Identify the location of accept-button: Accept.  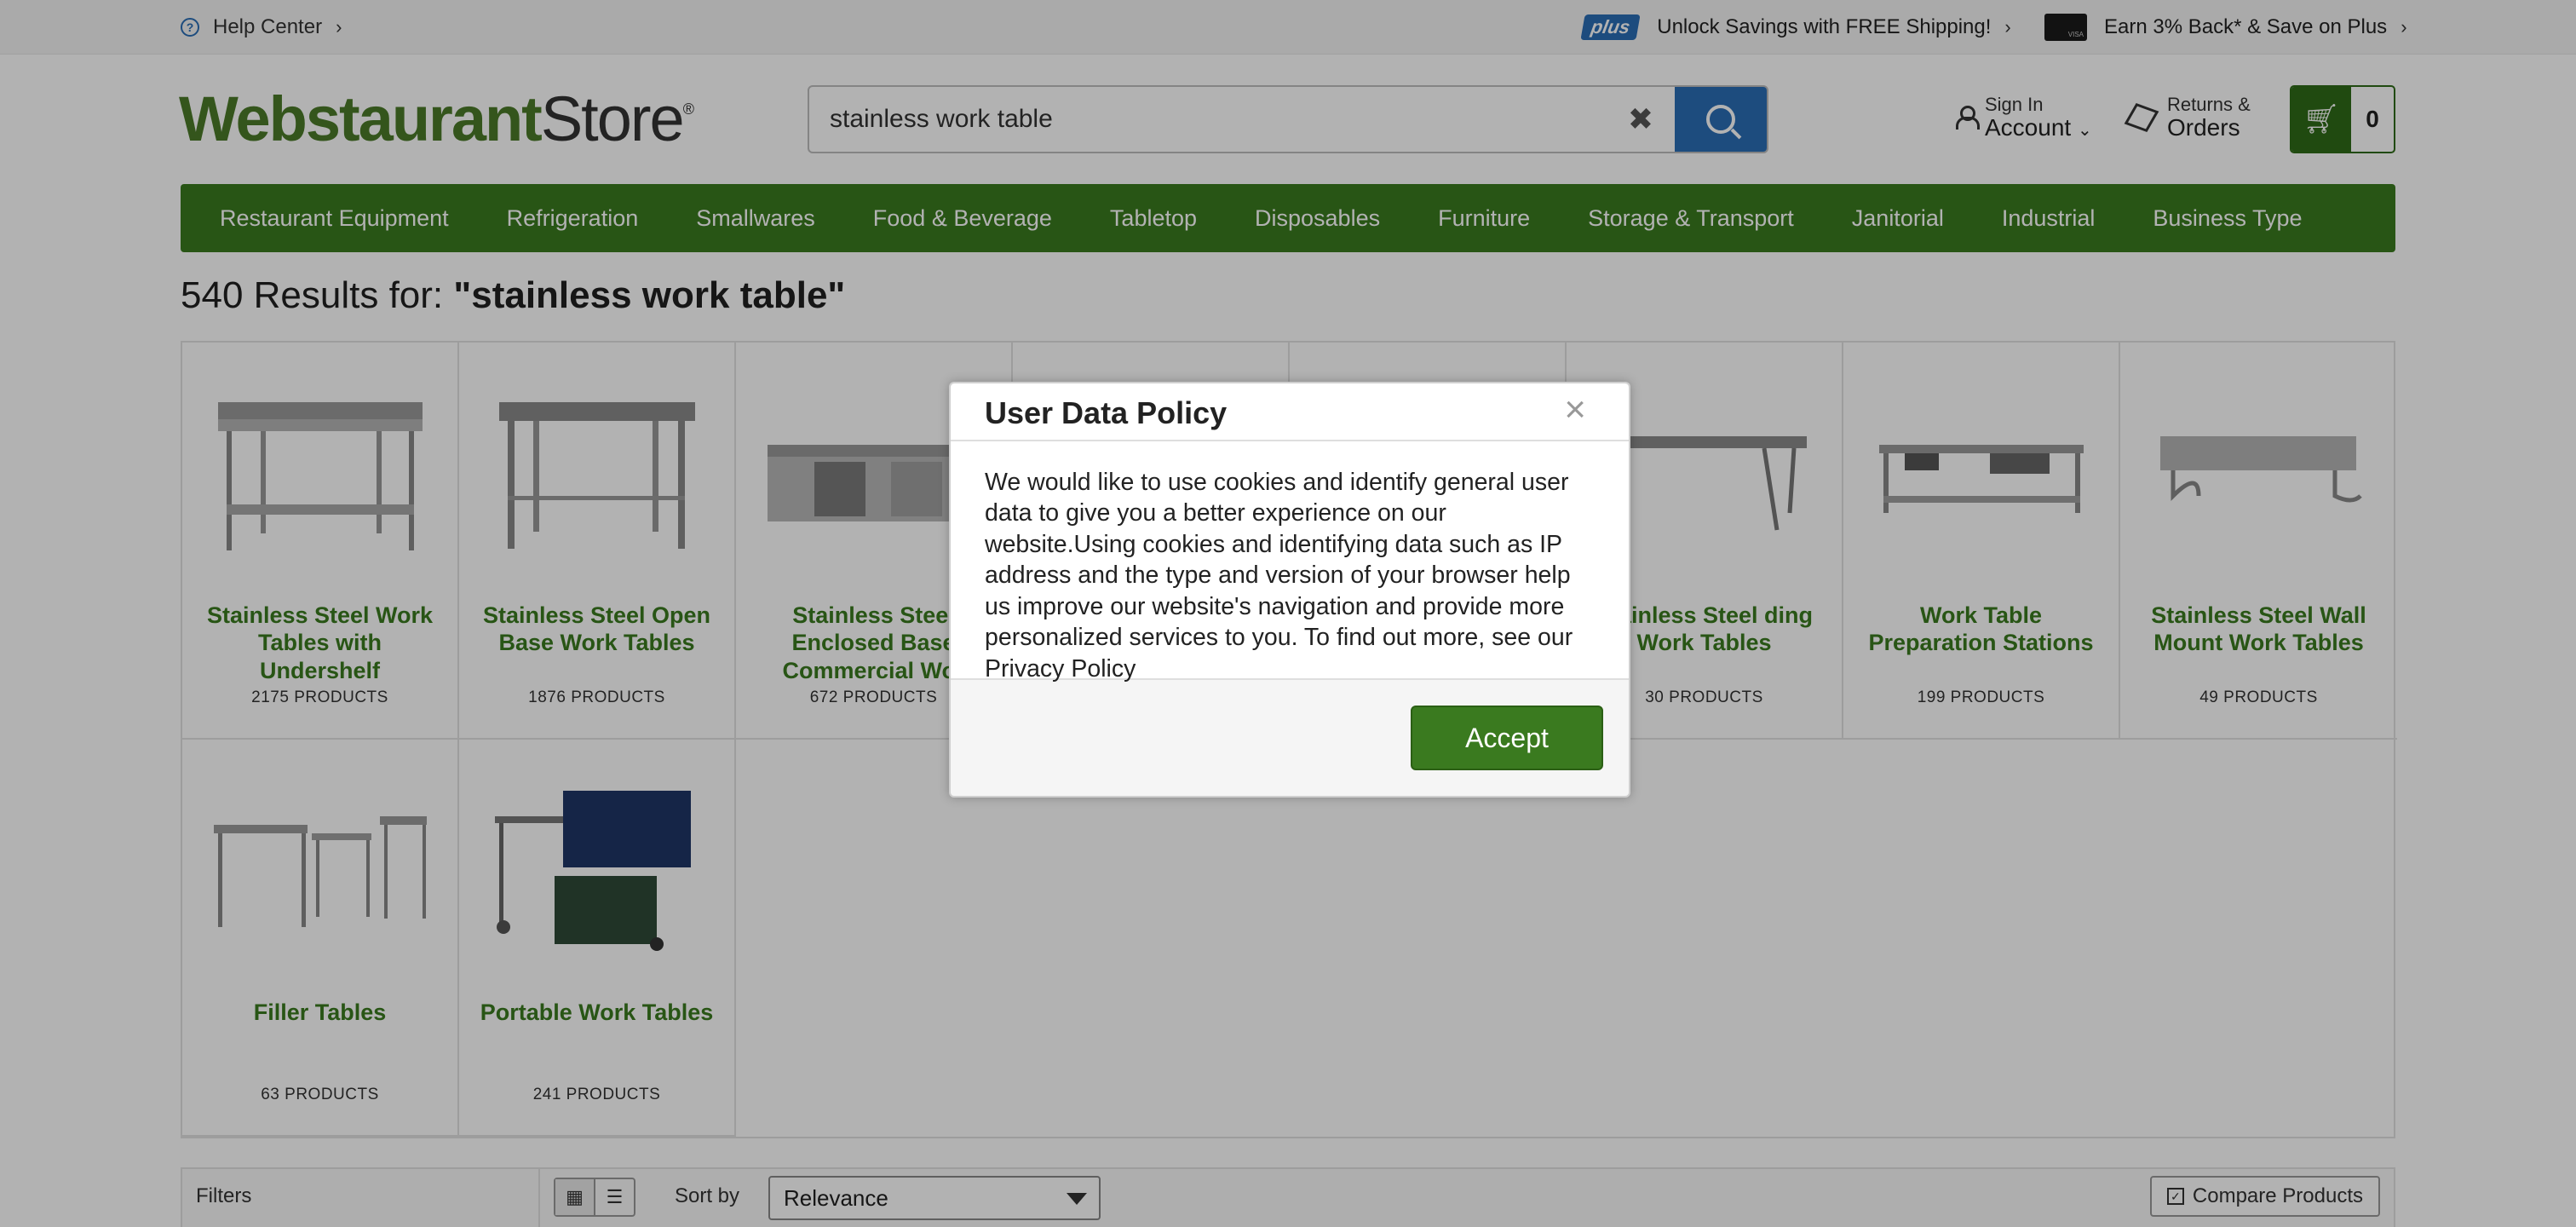
(1507, 738).